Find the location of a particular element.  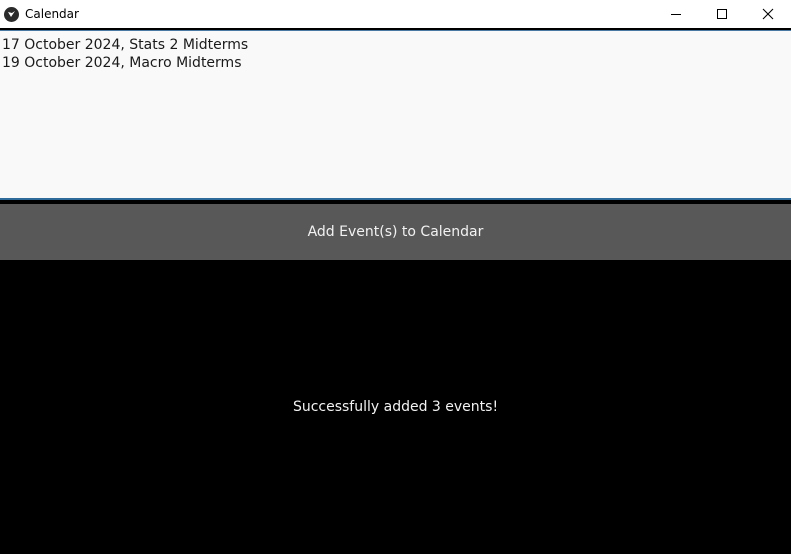

maximize-icon is located at coordinates (722, 14).